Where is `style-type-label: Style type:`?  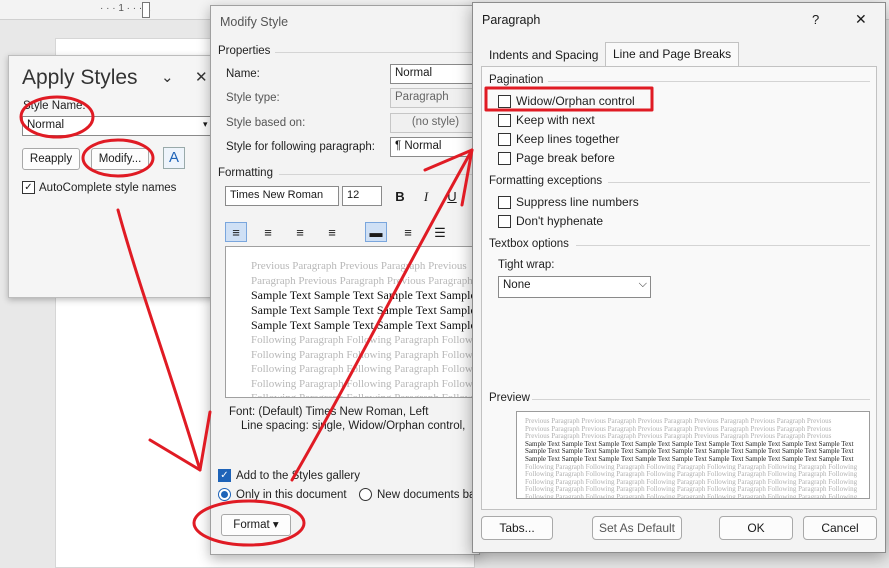
style-type-label: Style type: is located at coordinates (253, 98).